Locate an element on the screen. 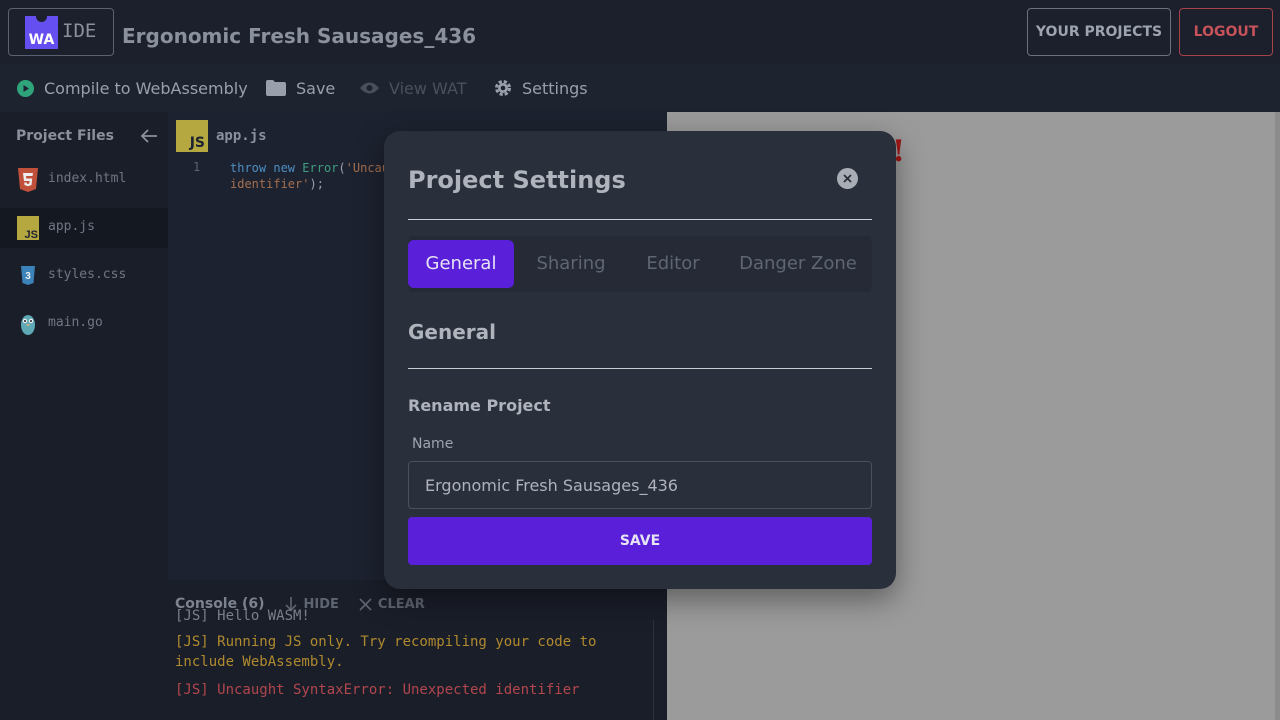  logo-ide-text: IDE is located at coordinates (79, 31).